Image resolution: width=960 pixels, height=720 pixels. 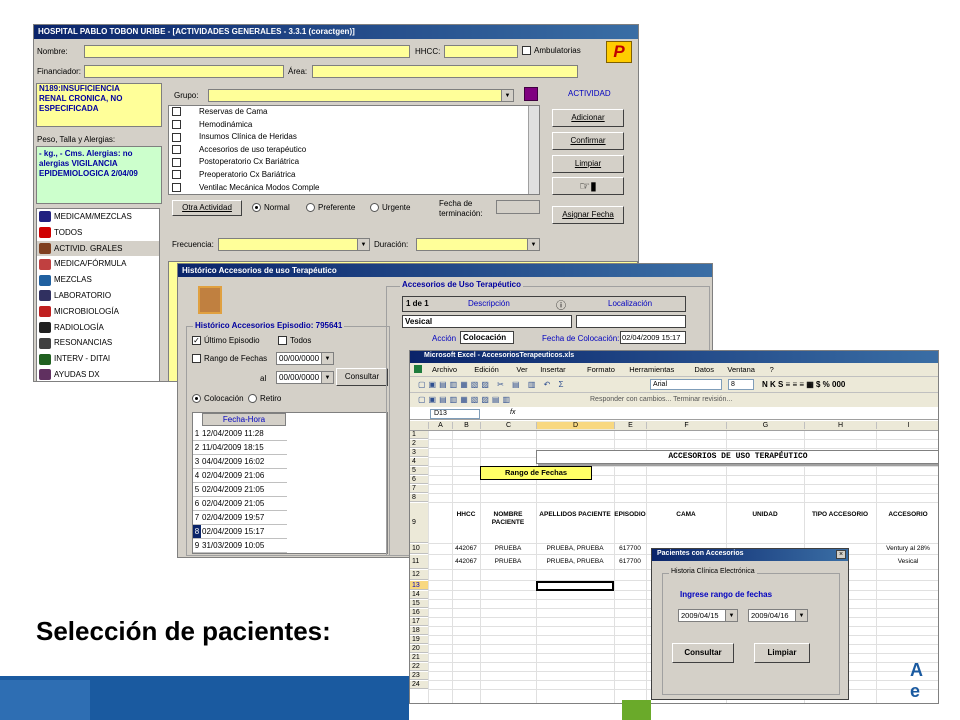 What do you see at coordinates (765, 515) in the screenshot?
I see `table-header: UNIDAD` at bounding box center [765, 515].